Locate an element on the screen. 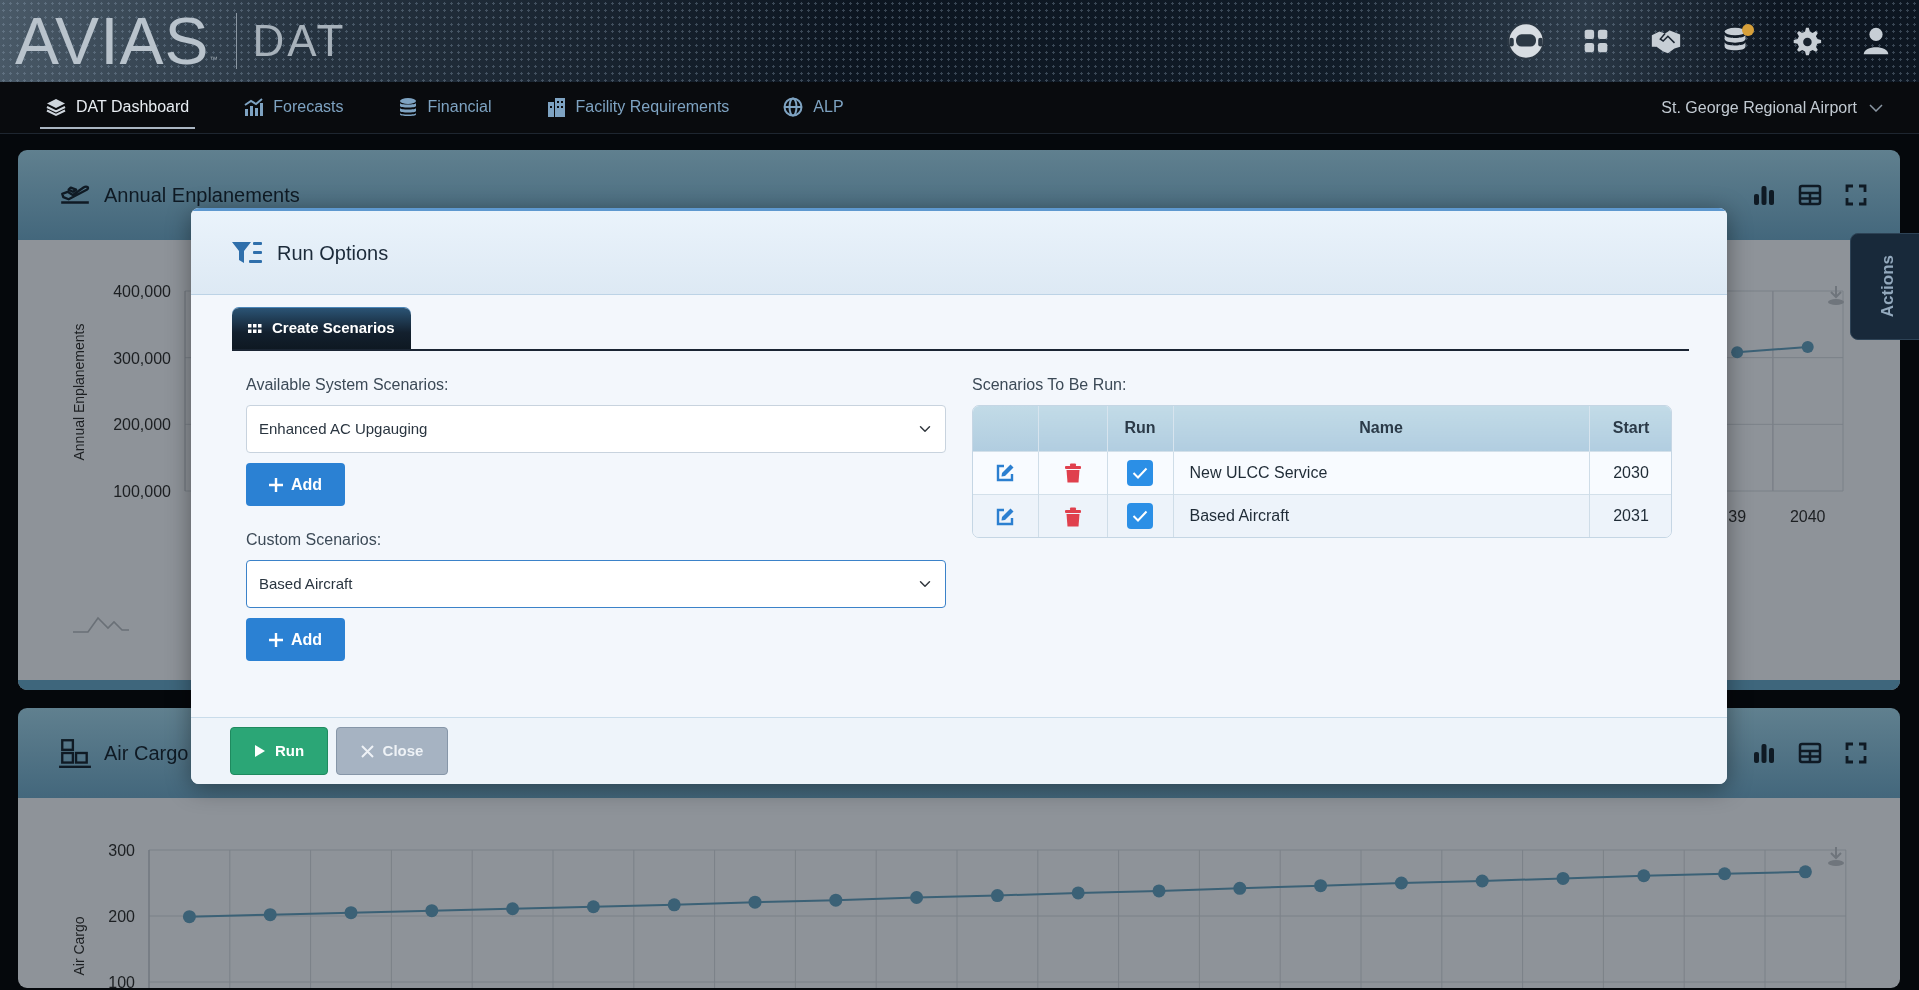 The width and height of the screenshot is (1919, 990). axis-tick-label: 100 is located at coordinates (121, 981).